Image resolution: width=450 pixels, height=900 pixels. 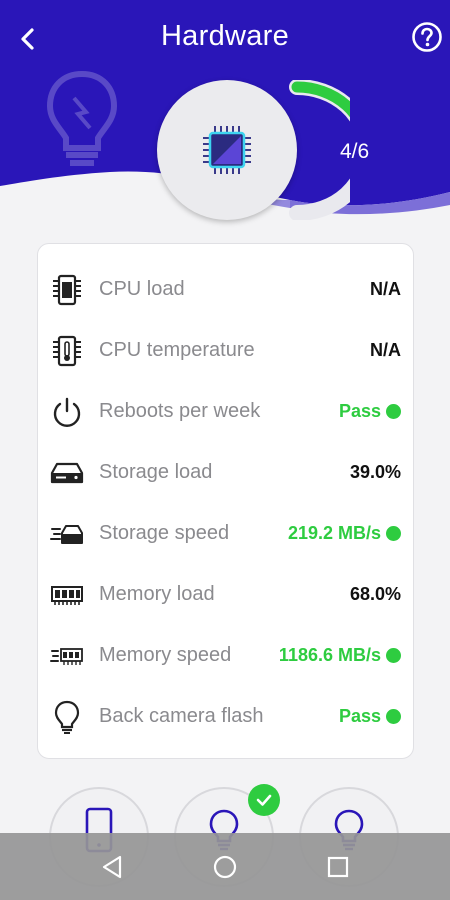 What do you see at coordinates (180, 411) in the screenshot?
I see `item-label: Reboots per week` at bounding box center [180, 411].